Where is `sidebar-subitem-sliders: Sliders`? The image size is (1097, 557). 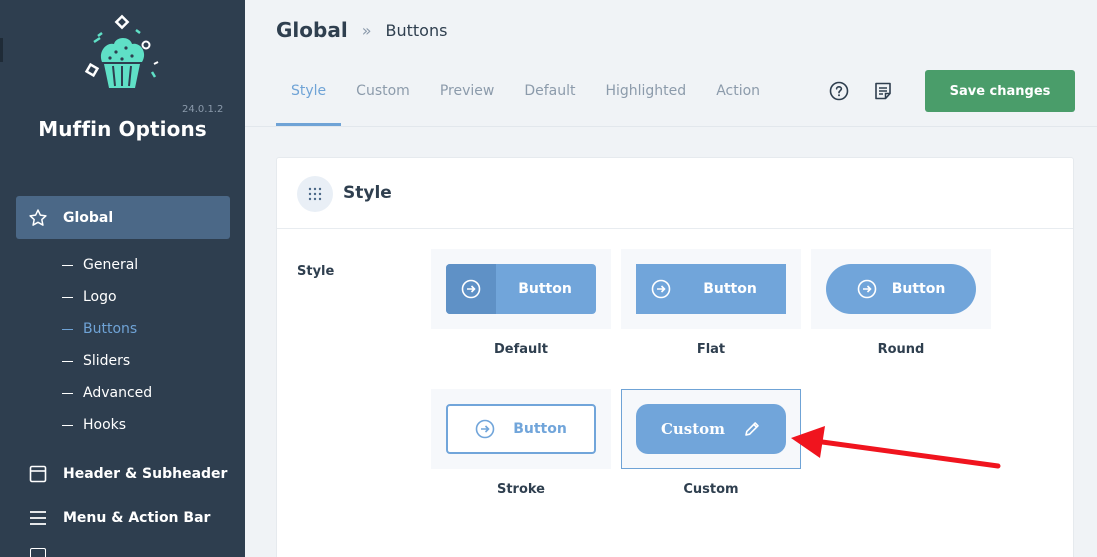
sidebar-subitem-sliders: Sliders is located at coordinates (96, 361).